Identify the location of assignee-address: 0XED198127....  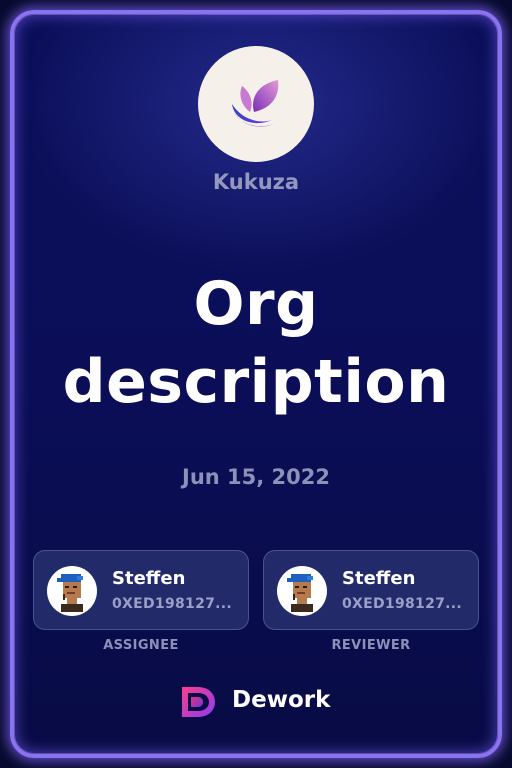
(172, 604).